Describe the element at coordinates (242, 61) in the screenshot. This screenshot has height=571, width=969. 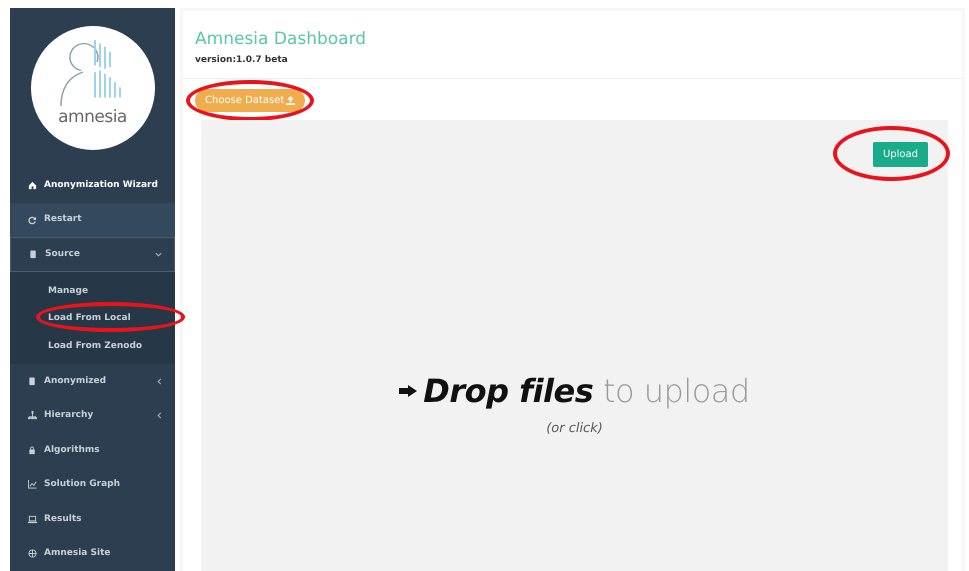
I see `version-label: version:1.0.7 beta` at that location.